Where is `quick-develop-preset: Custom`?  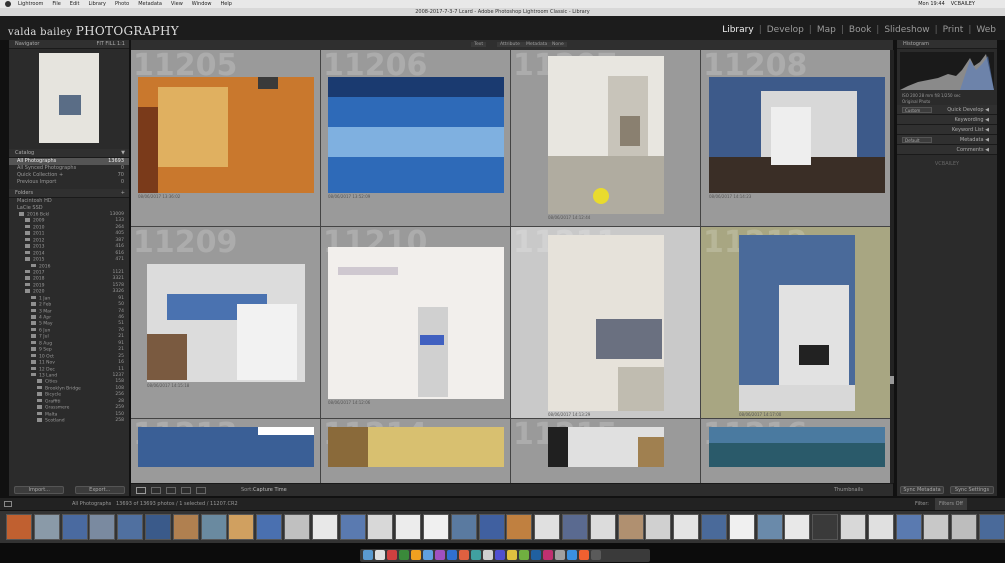
quick-develop-preset: Custom is located at coordinates (917, 110).